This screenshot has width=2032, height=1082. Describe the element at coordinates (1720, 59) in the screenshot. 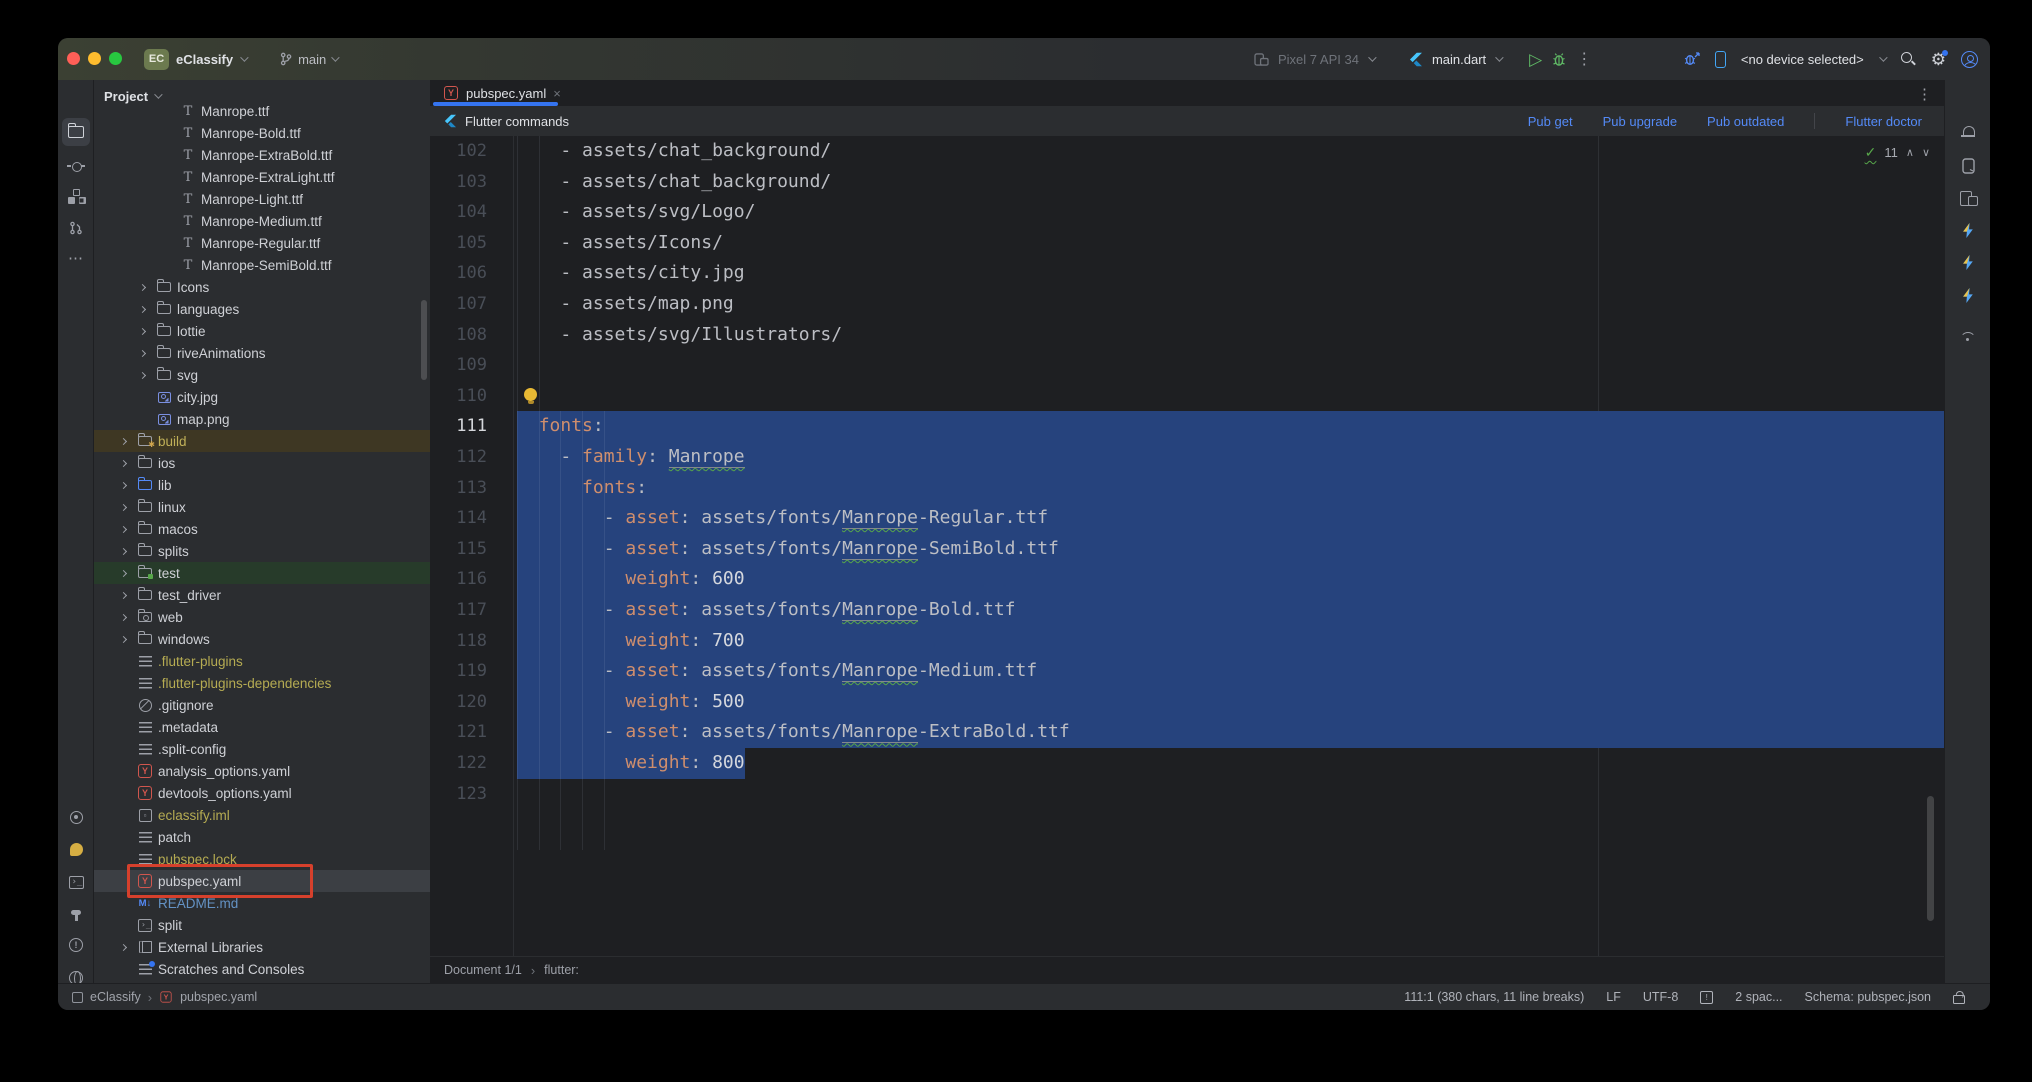

I see `device-phone-icon` at that location.